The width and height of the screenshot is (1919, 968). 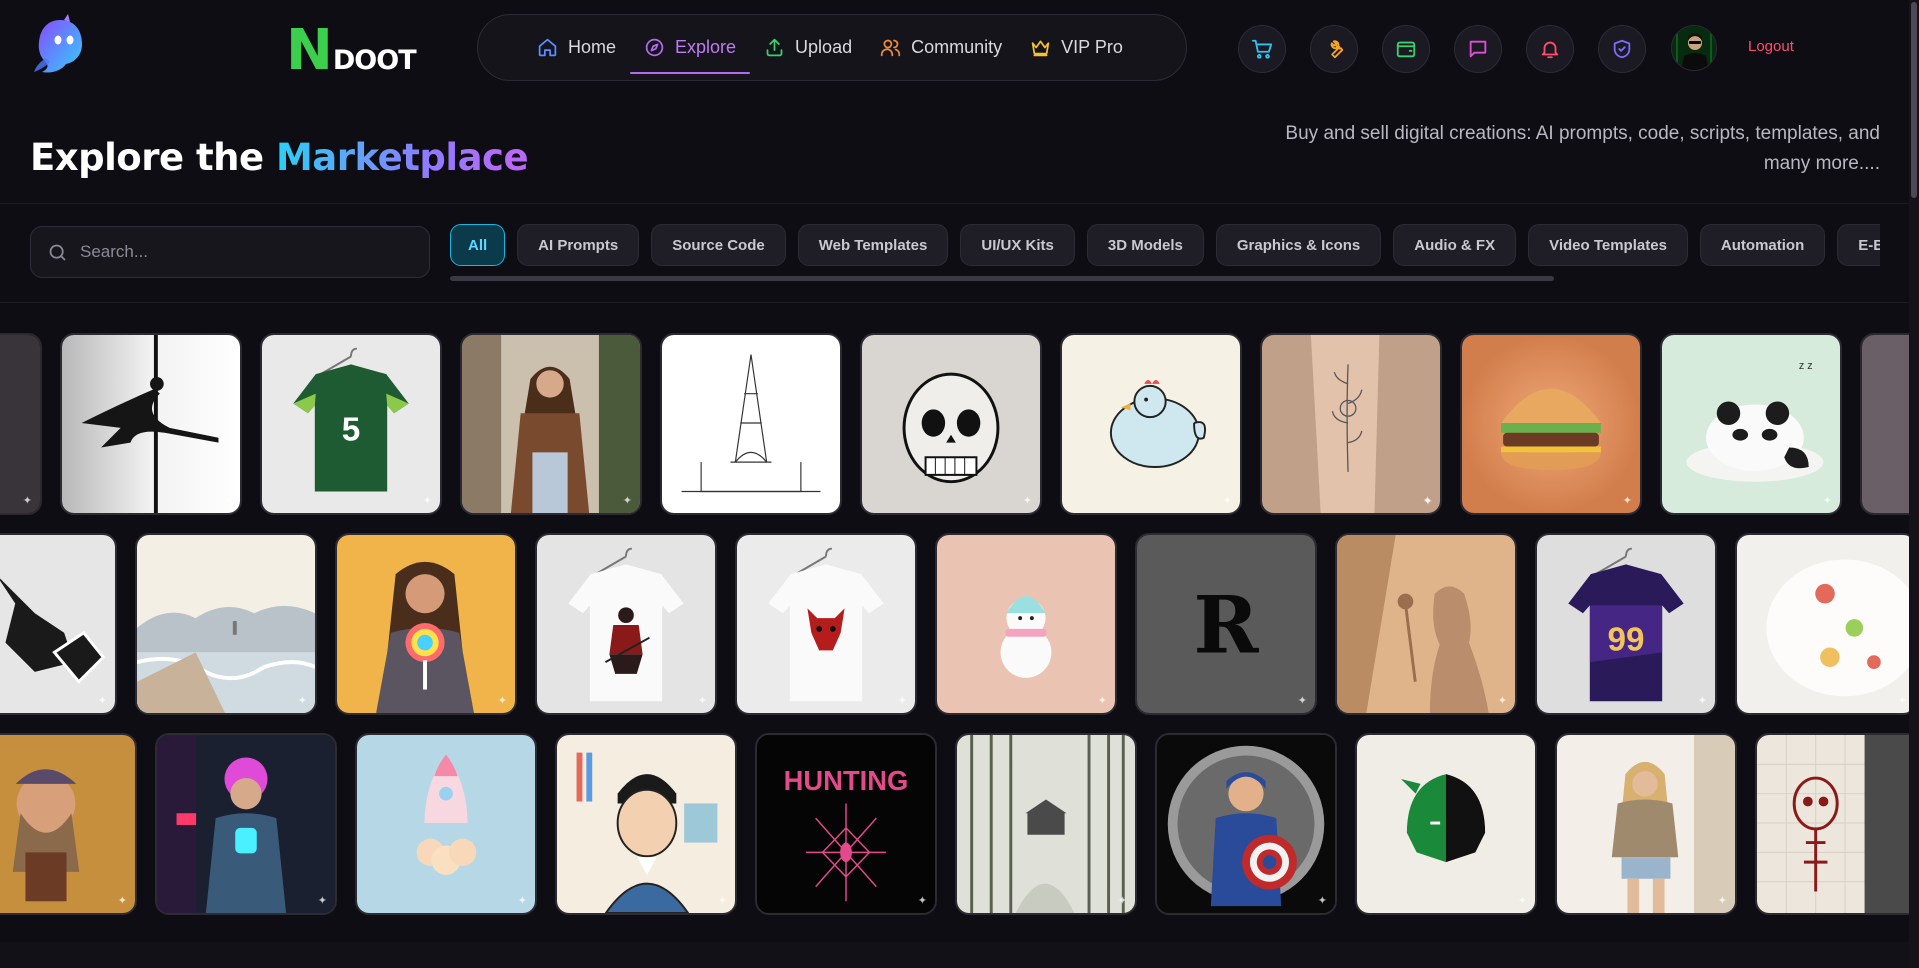 I want to click on nav-home: Home, so click(x=576, y=48).